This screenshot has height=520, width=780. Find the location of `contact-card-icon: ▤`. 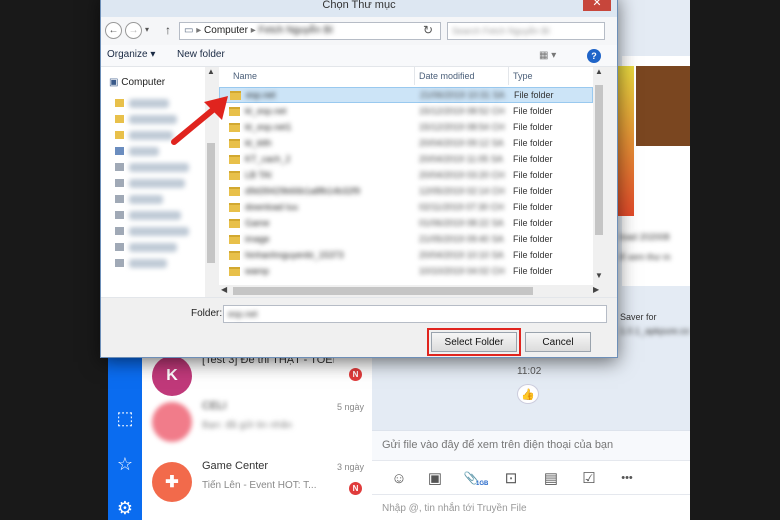

contact-card-icon: ▤ is located at coordinates (551, 478).